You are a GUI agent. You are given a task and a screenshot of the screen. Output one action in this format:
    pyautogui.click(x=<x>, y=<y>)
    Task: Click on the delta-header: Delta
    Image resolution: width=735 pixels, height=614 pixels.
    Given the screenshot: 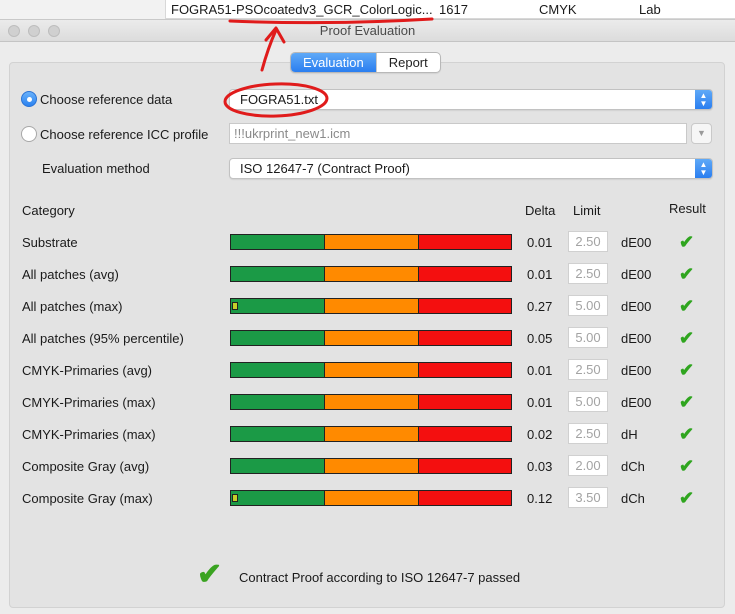 What is the action you would take?
    pyautogui.click(x=540, y=210)
    